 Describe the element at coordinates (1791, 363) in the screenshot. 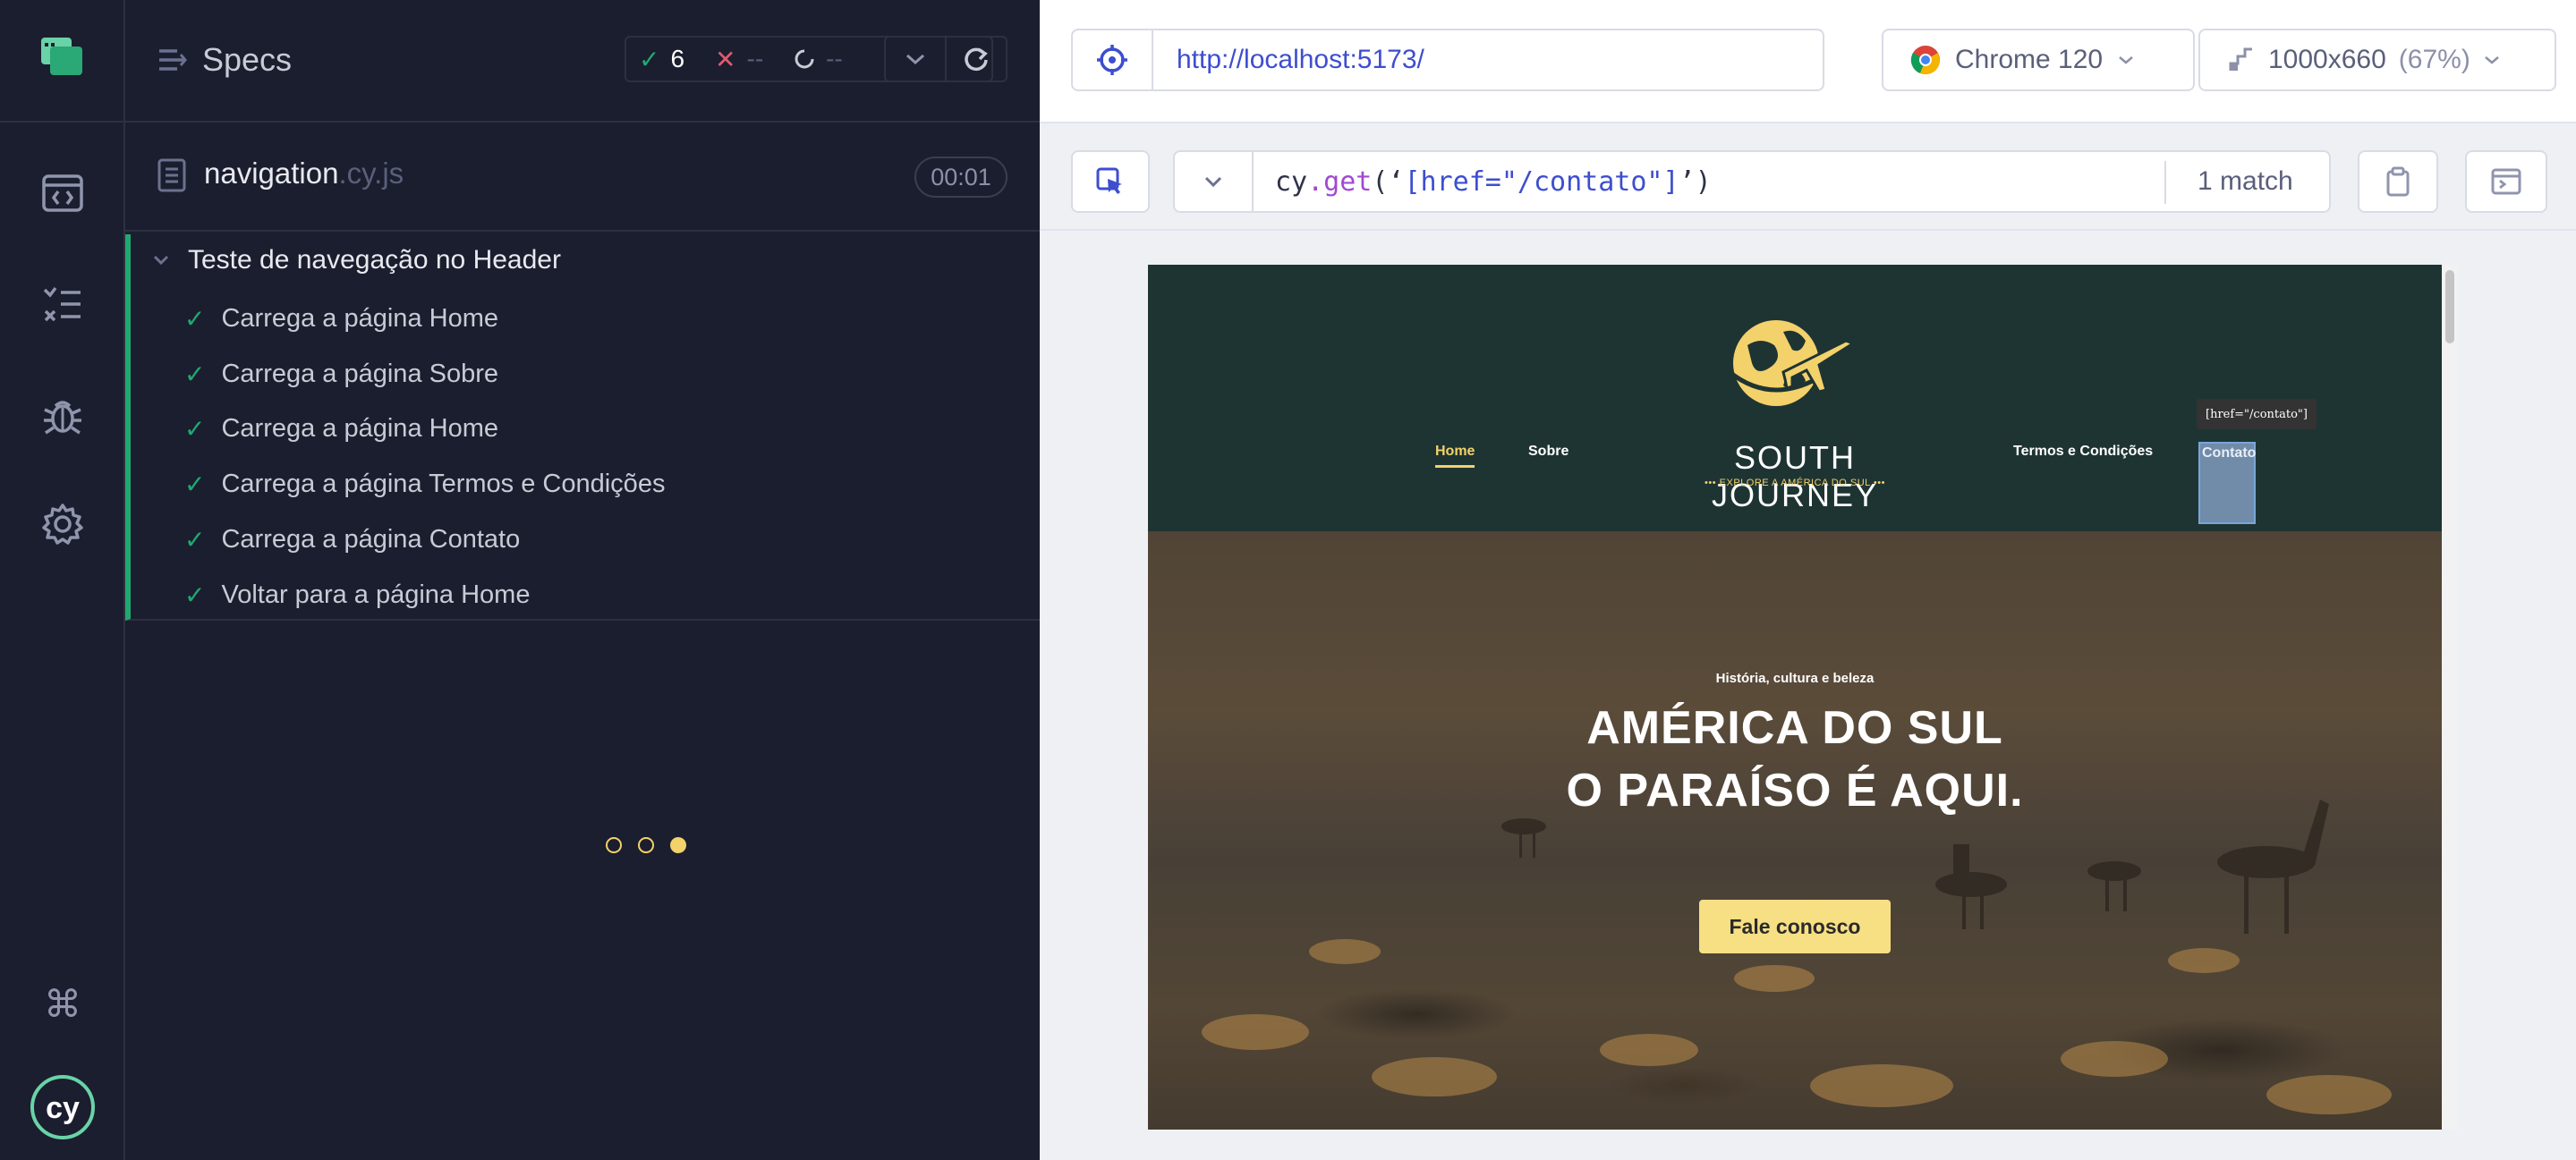

I see `globe-plane-logo-icon` at that location.